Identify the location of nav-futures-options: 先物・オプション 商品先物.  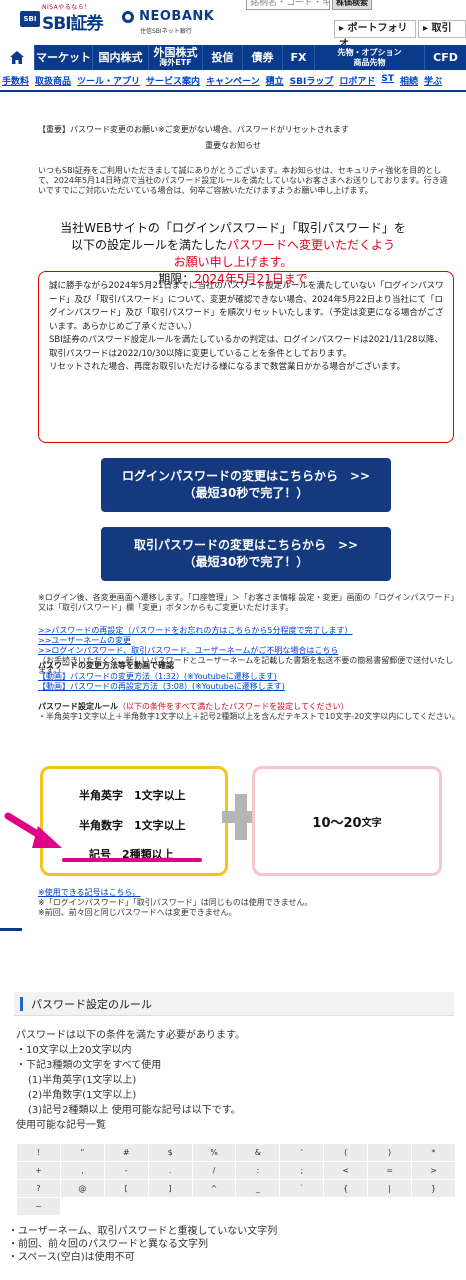
(369, 57).